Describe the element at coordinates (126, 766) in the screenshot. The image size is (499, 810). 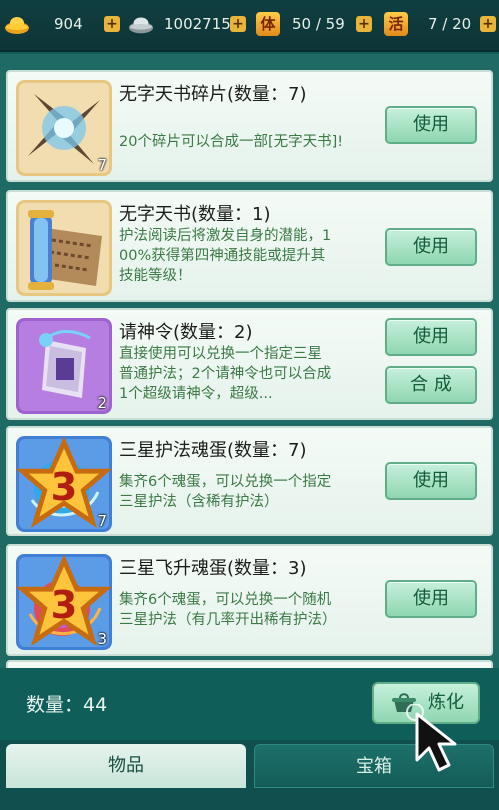
I see `tab-items: 物品` at that location.